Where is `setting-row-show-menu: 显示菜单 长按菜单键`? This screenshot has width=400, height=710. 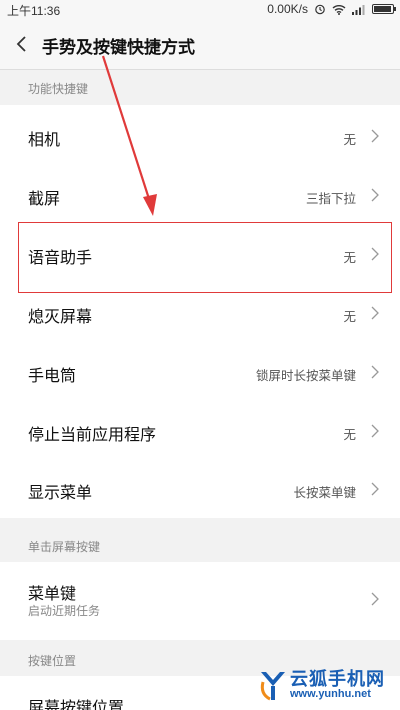
setting-row-show-menu: 显示菜单 长按菜单键 is located at coordinates (200, 488).